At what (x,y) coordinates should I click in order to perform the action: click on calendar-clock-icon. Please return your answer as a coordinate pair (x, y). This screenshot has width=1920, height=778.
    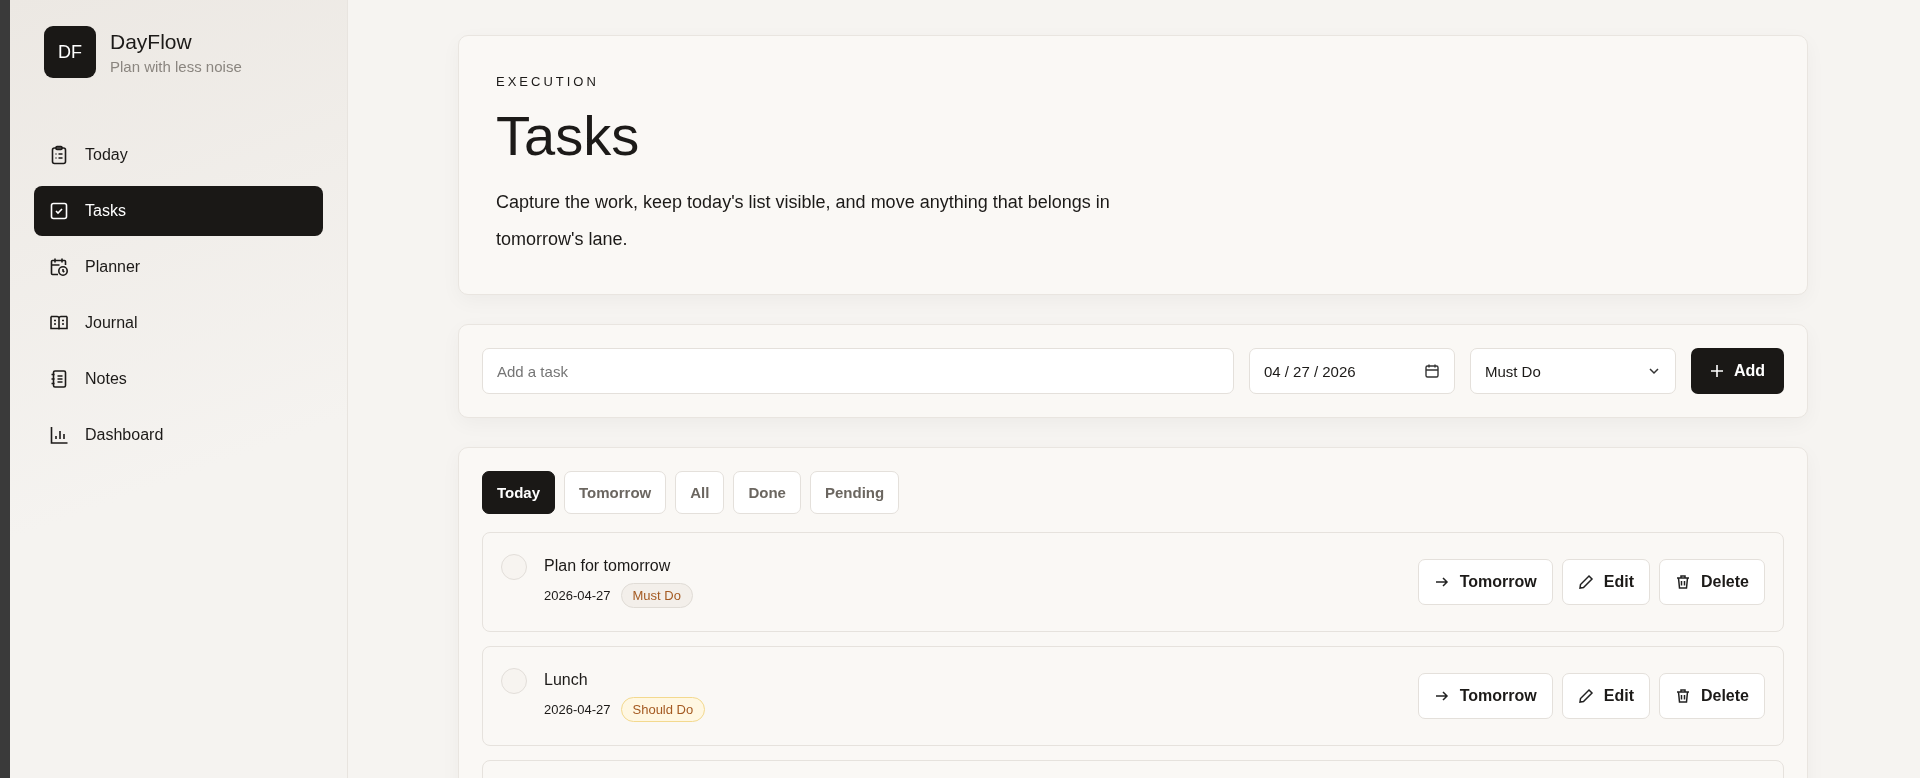
    Looking at the image, I should click on (59, 267).